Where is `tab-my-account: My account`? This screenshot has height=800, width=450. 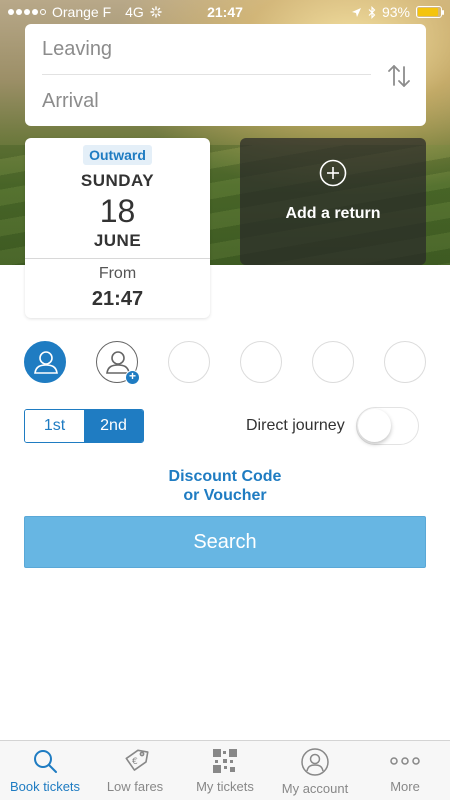 tab-my-account: My account is located at coordinates (315, 770).